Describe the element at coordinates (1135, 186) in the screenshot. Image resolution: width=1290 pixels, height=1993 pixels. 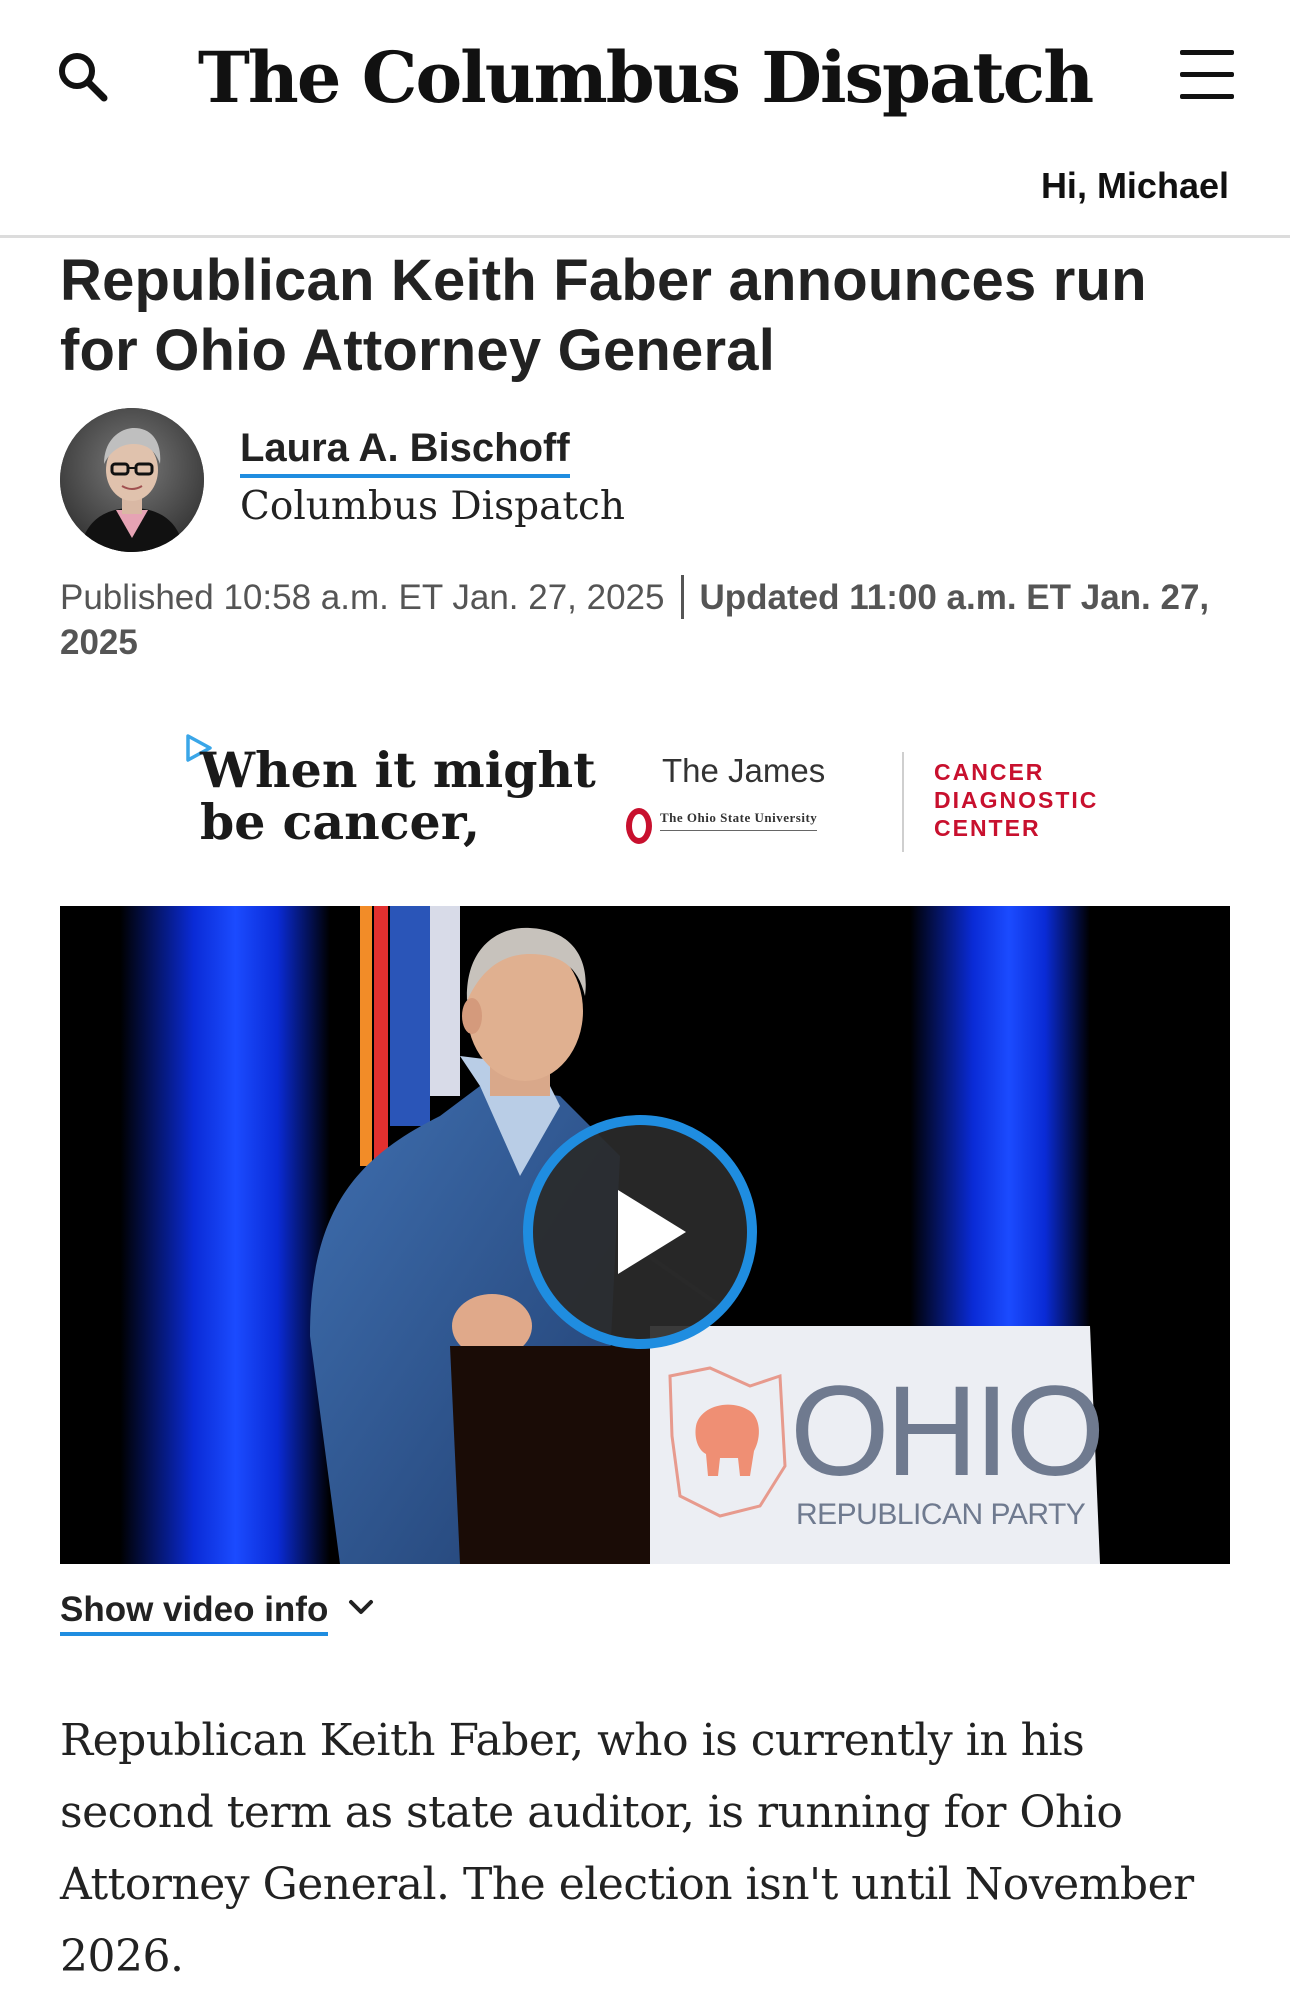
I see `user-greeting: Hi, Michael` at that location.